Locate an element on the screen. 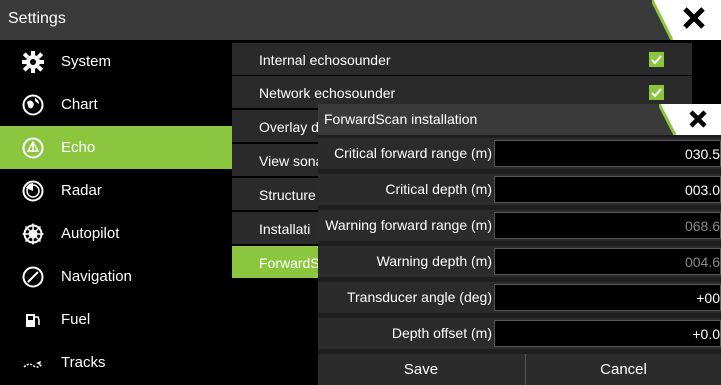  critical-forward-range-field: 030.5 is located at coordinates (607, 153).